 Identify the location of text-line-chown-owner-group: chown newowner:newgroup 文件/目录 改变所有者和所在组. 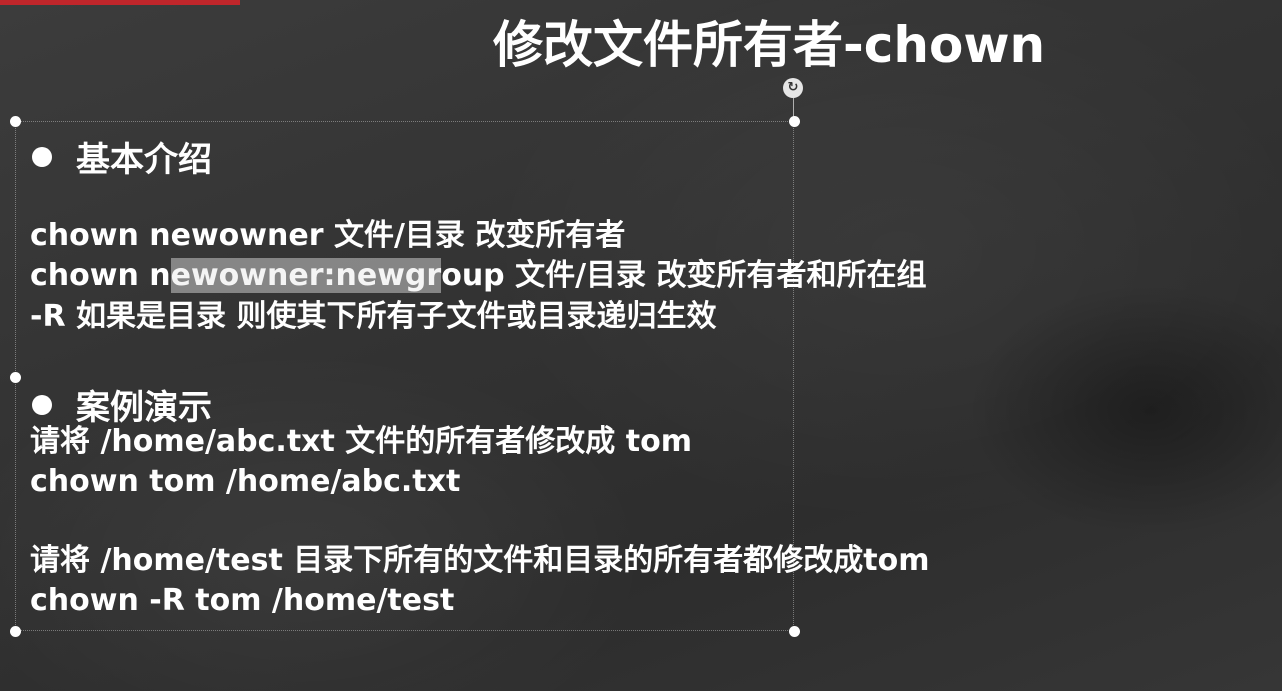
(478, 276).